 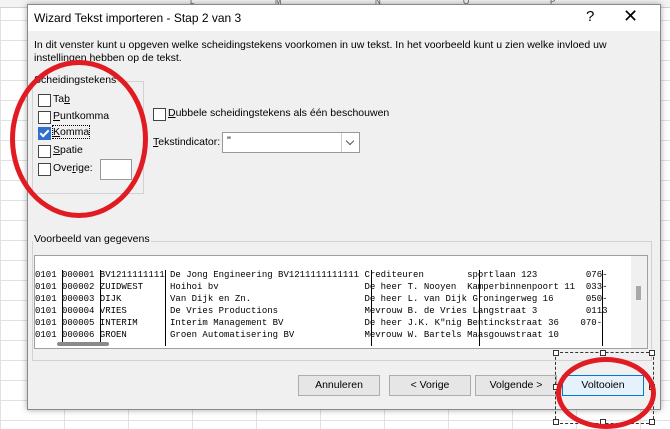 I want to click on text-qualifier-select: ", so click(x=291, y=142).